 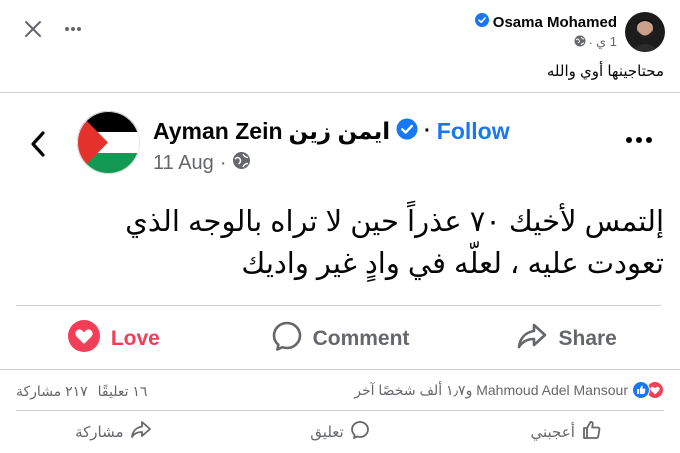 I want to click on follow-button: Follow, so click(x=473, y=131).